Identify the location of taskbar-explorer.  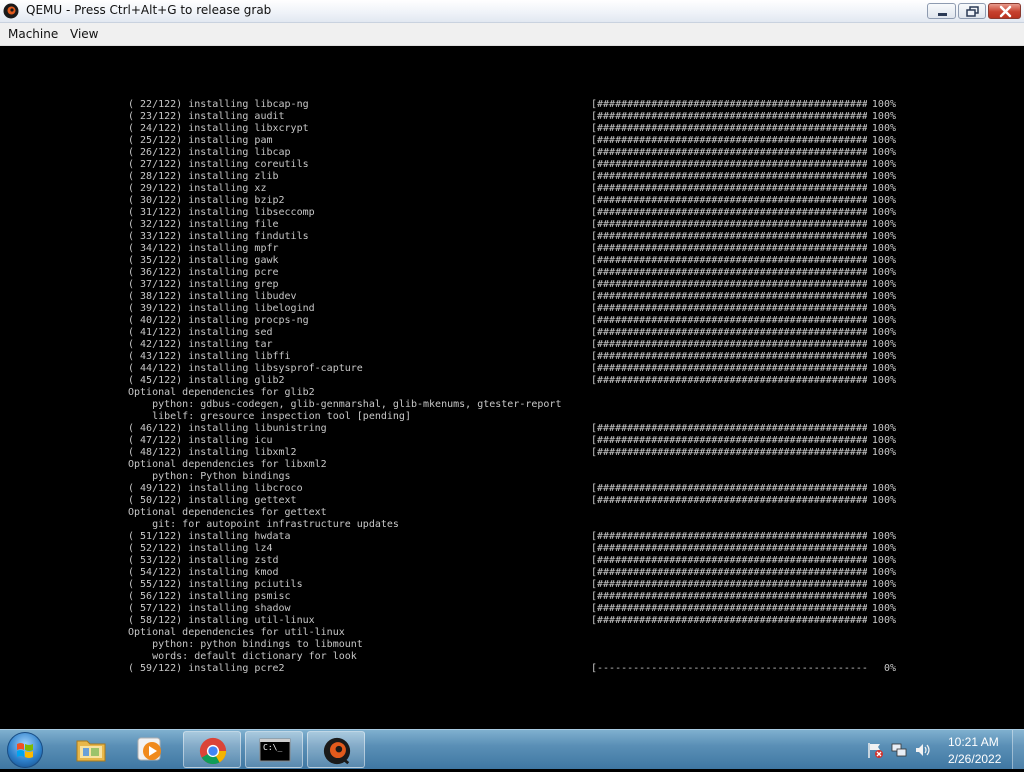
(91, 749).